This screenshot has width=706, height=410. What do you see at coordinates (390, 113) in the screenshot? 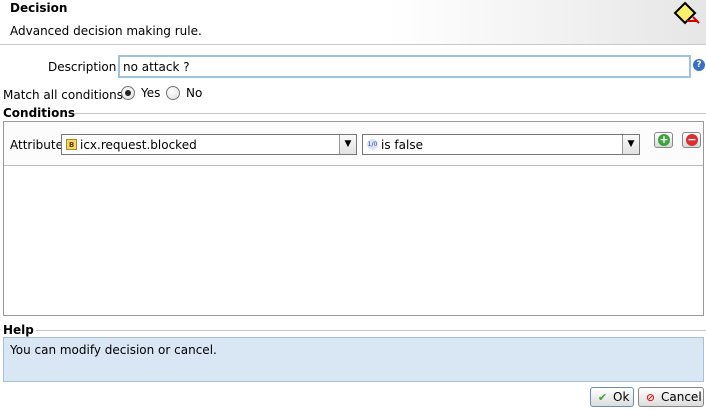
I see `conditions-separator` at bounding box center [390, 113].